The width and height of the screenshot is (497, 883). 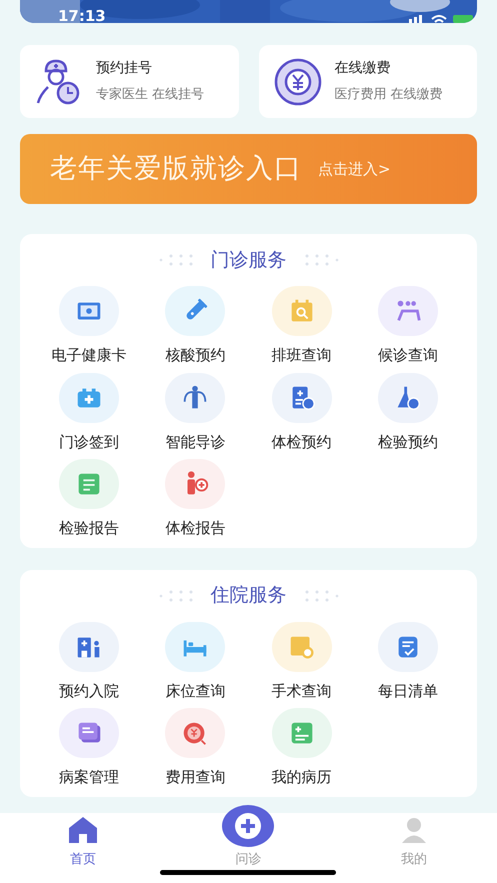 What do you see at coordinates (89, 528) in the screenshot?
I see `service-label: 检验报告` at bounding box center [89, 528].